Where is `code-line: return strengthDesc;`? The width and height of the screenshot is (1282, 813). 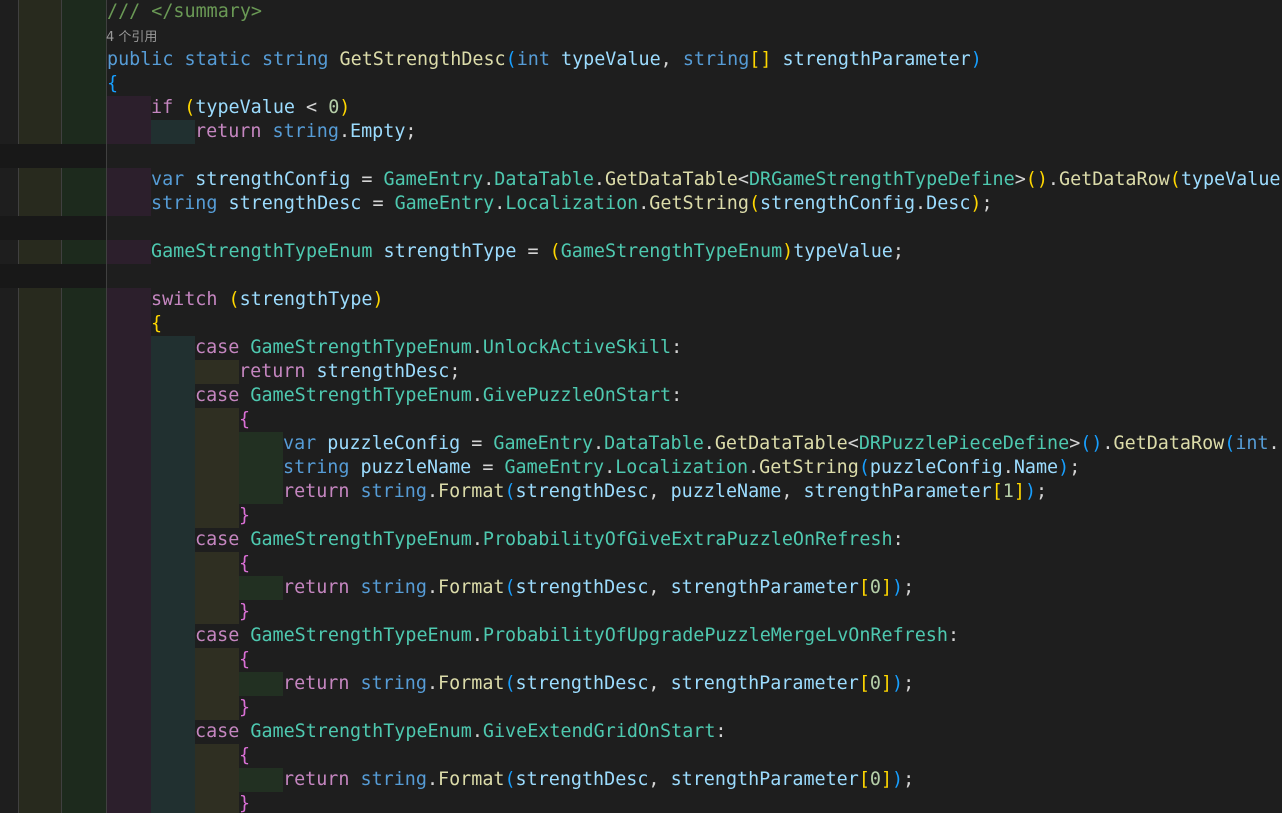 code-line: return strengthDesc; is located at coordinates (641, 372).